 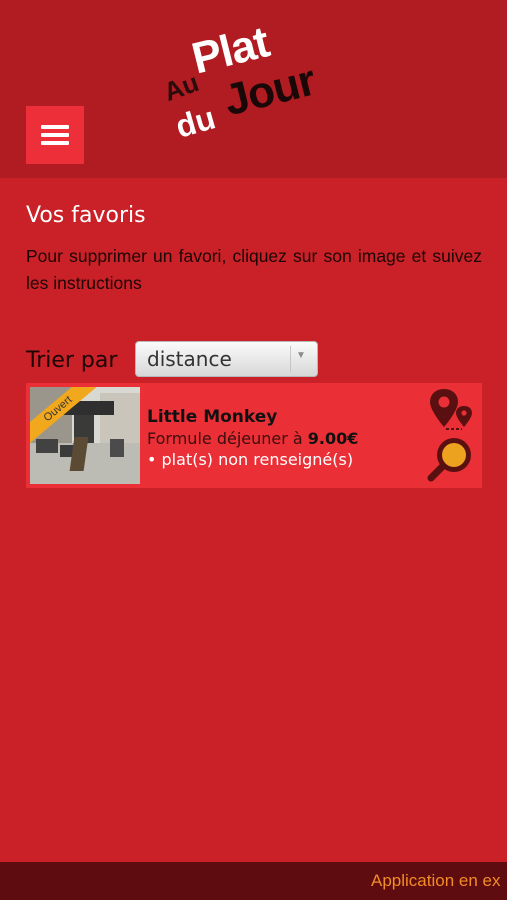 I want to click on restaurant-name: Little Monkey, so click(x=212, y=417).